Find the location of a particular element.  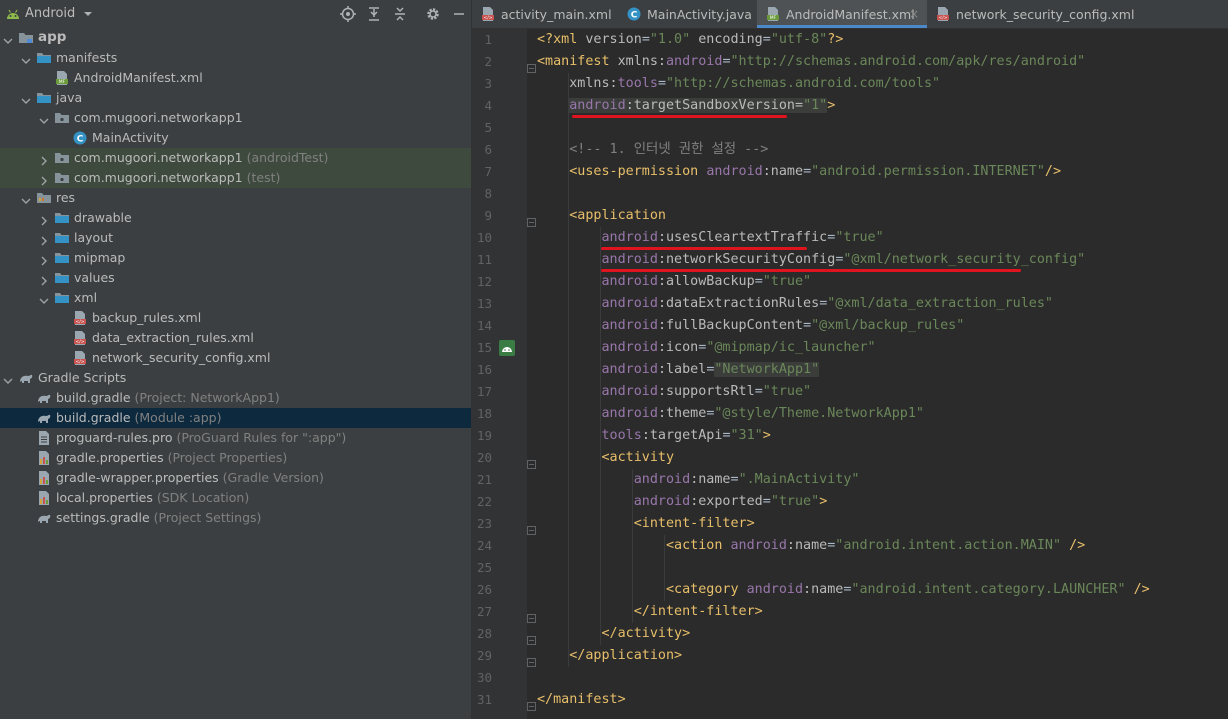

tree-item: values is located at coordinates (235, 278).